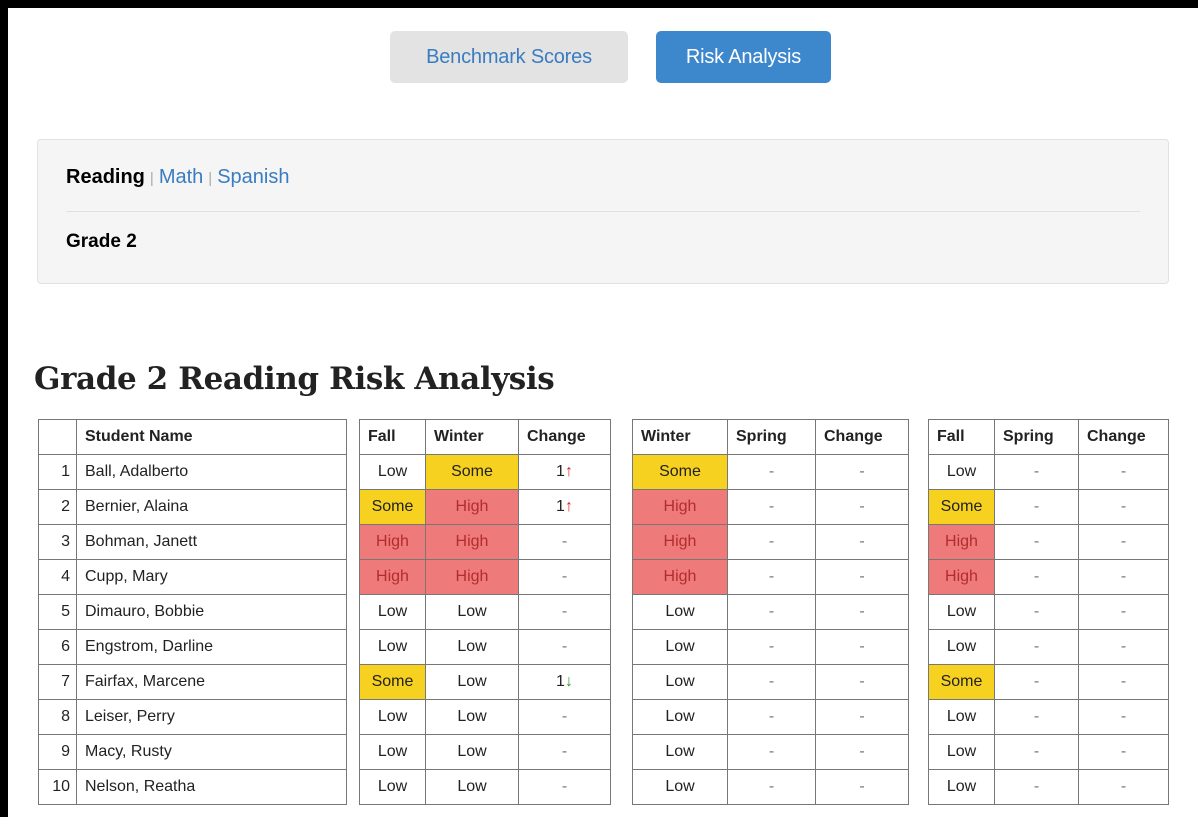 The height and width of the screenshot is (817, 1198). Describe the element at coordinates (211, 542) in the screenshot. I see `student-name-cell: Bohman, Janett` at that location.